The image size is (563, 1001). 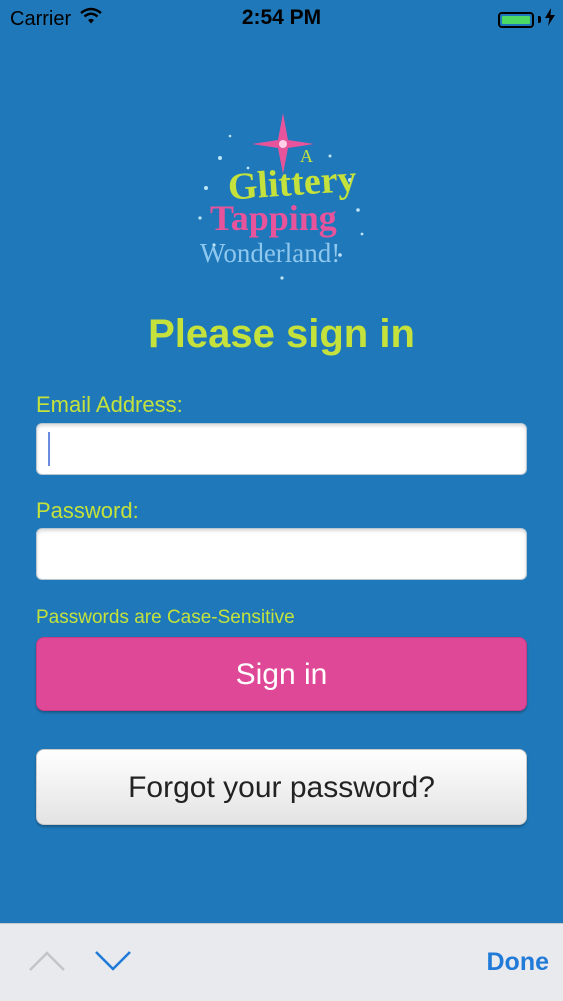 What do you see at coordinates (281, 554) in the screenshot?
I see `password-field` at bounding box center [281, 554].